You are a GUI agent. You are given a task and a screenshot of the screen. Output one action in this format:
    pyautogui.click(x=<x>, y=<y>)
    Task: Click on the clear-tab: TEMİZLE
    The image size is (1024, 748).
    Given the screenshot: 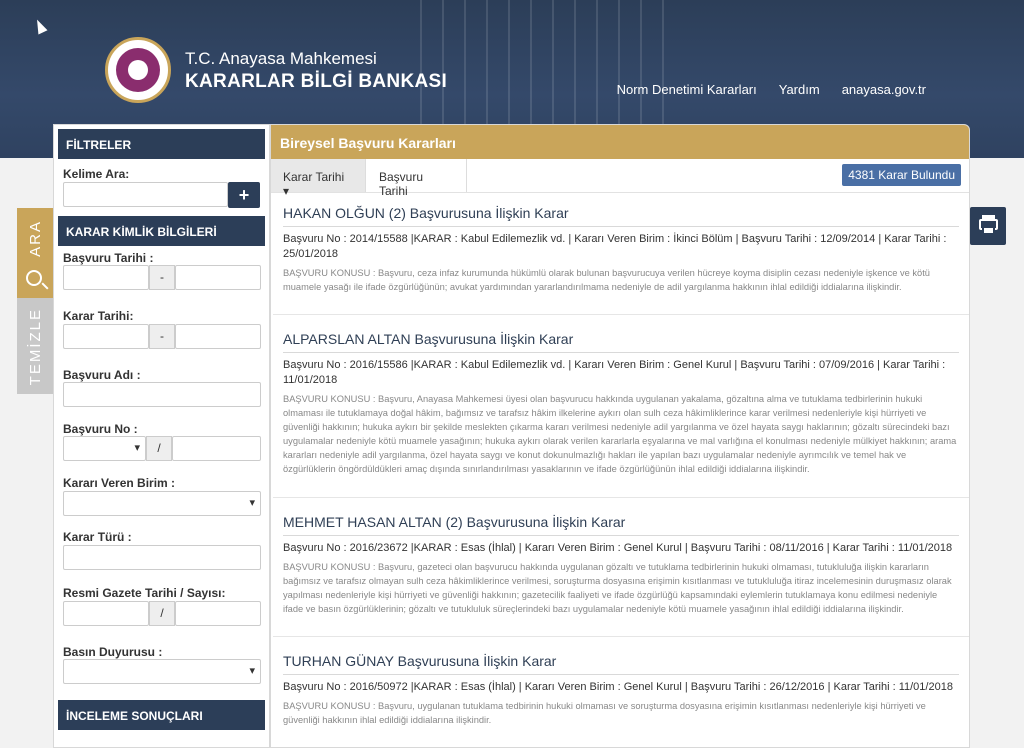 What is the action you would take?
    pyautogui.click(x=35, y=346)
    